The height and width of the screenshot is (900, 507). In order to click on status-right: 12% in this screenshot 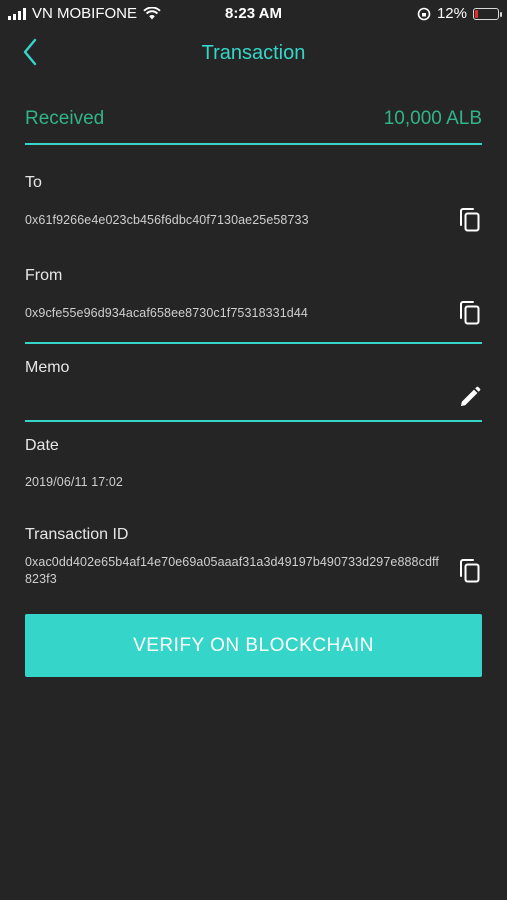, I will do `click(459, 13)`.